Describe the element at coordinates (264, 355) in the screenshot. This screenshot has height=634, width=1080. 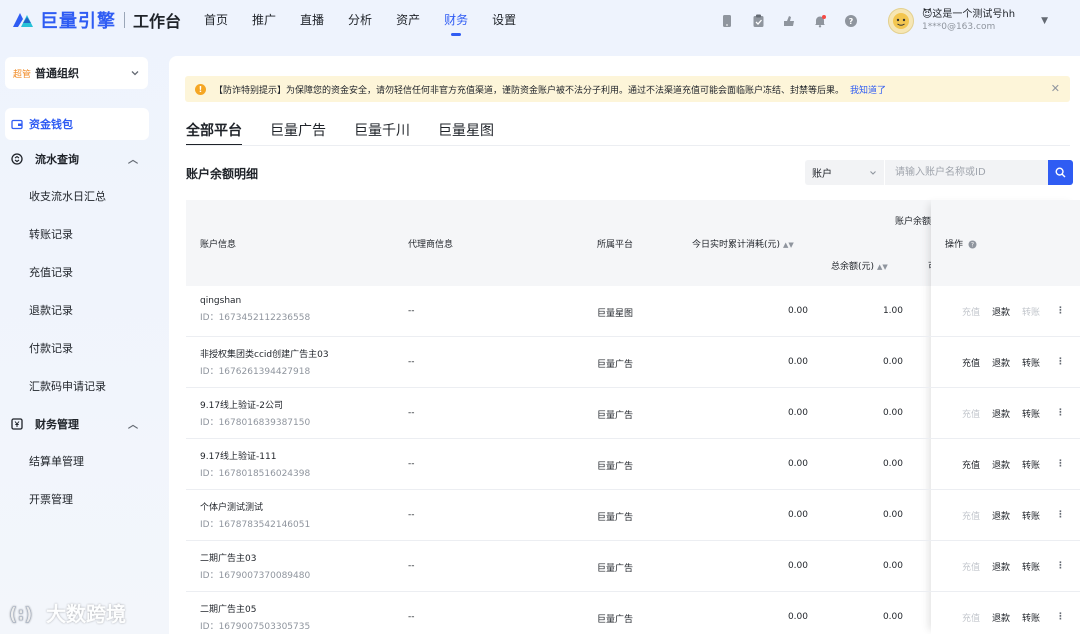
I see `account-name: 非授权集团类ccid创建广告主03` at that location.